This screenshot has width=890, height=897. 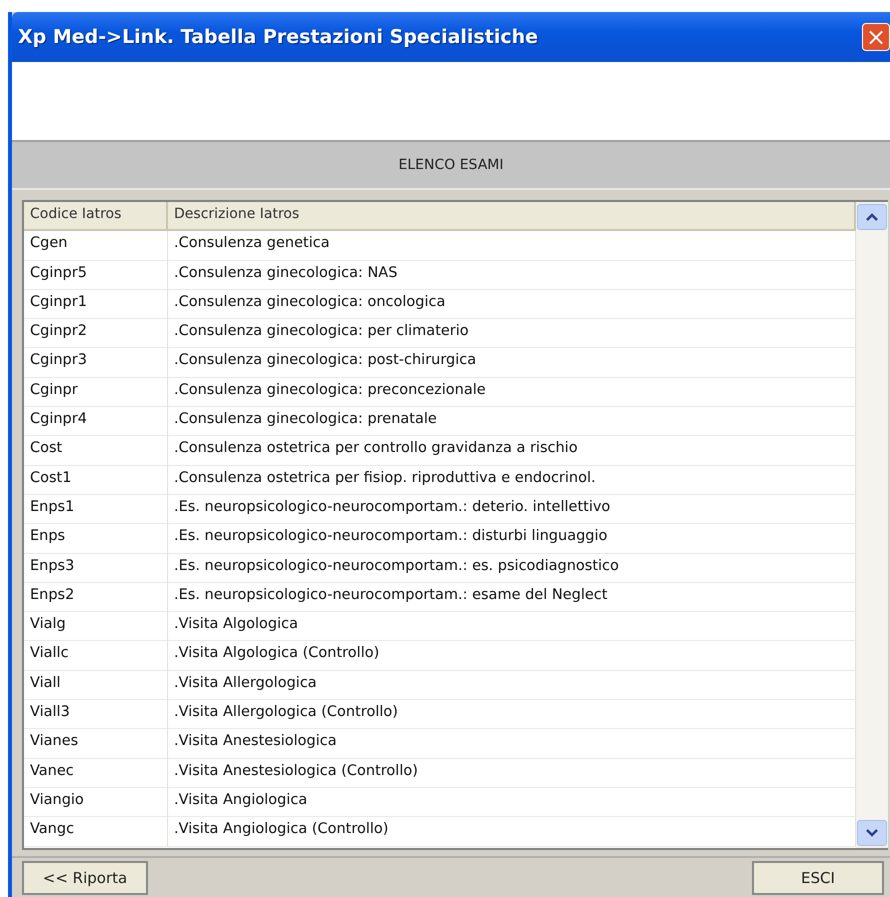 What do you see at coordinates (512, 539) in the screenshot?
I see `table-cell: .Es. neuropsicologico-neurocomportam.: disturbi linguaggio` at bounding box center [512, 539].